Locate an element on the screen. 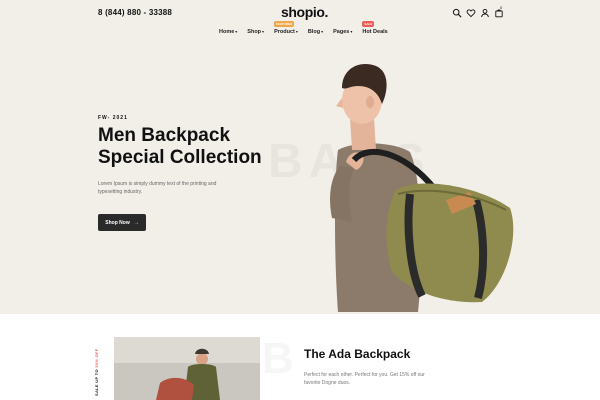 The height and width of the screenshot is (400, 600). nav-item-hot-deals: SALE Hot Deals is located at coordinates (375, 28).